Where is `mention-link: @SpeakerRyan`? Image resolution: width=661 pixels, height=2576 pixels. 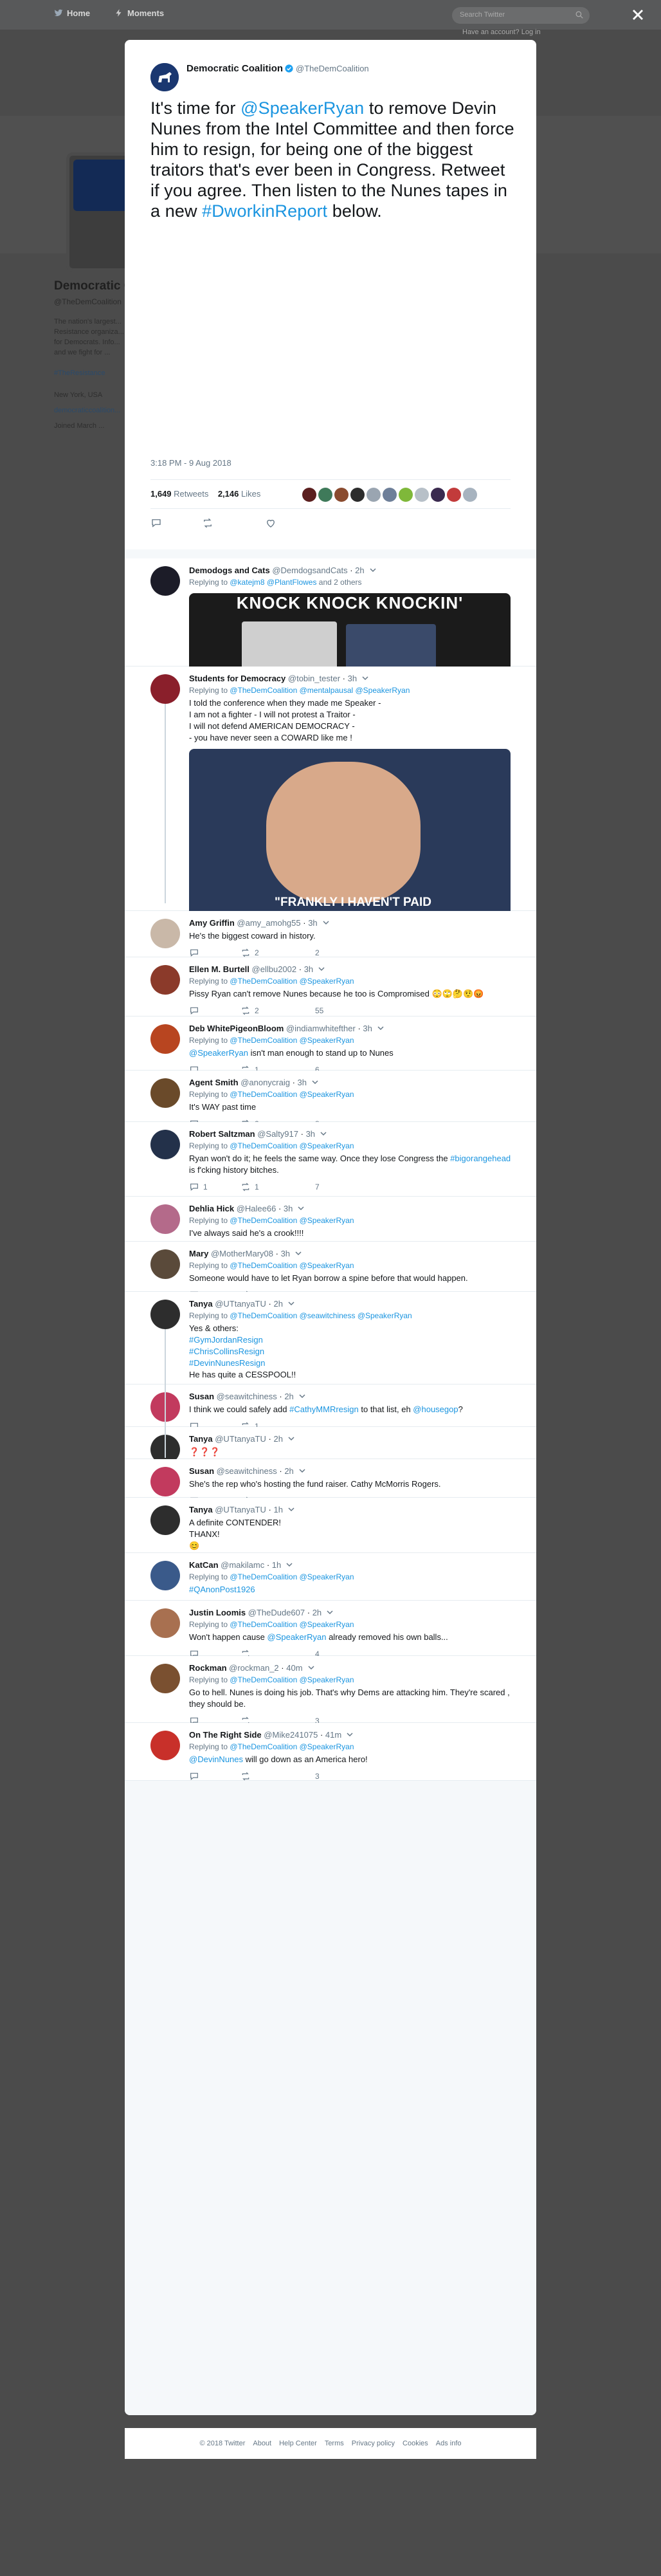 mention-link: @SpeakerRyan is located at coordinates (302, 108).